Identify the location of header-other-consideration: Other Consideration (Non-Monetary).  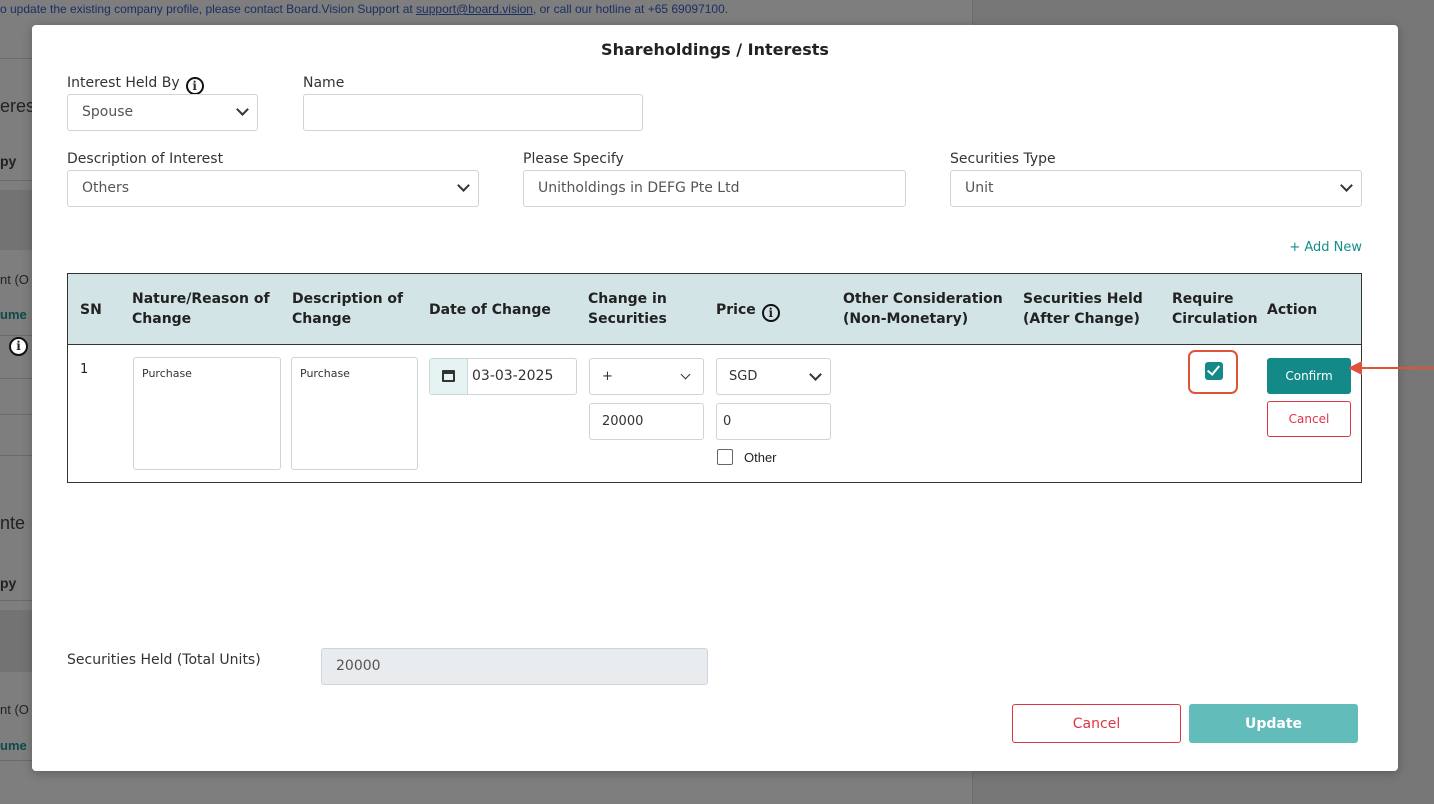
(923, 309).